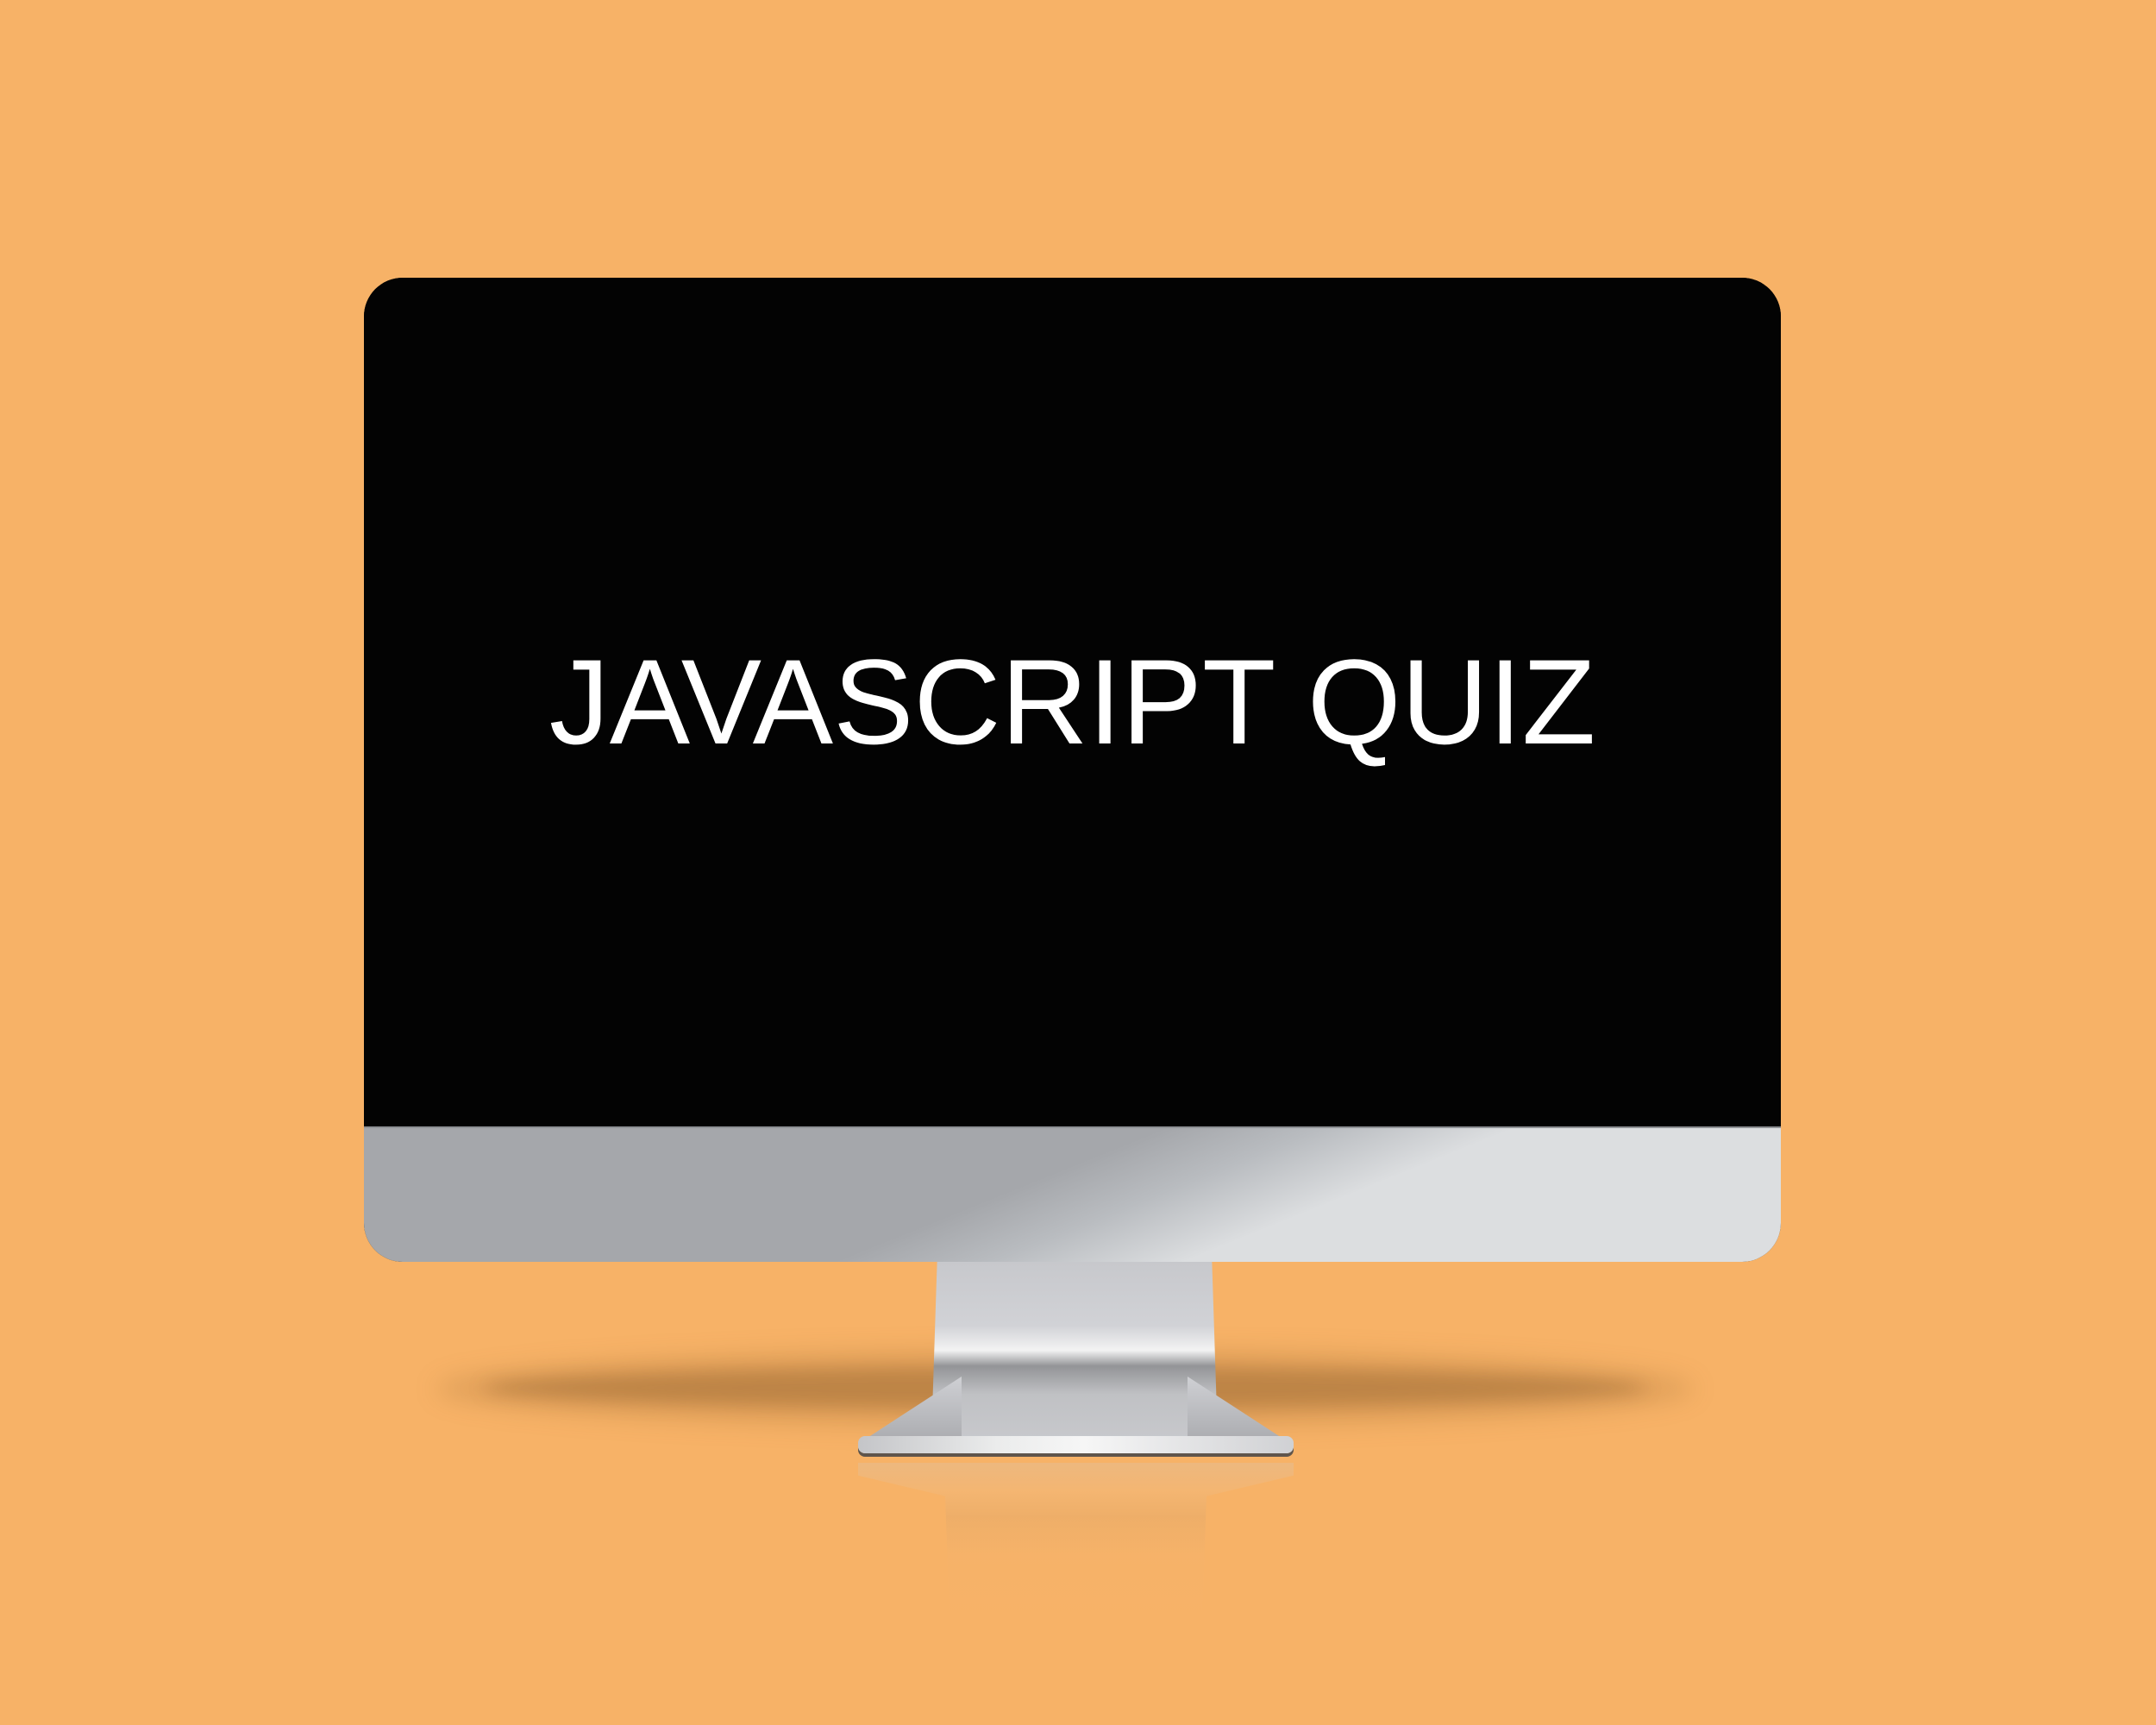  Describe the element at coordinates (1072, 1127) in the screenshot. I see `chin-divider` at that location.